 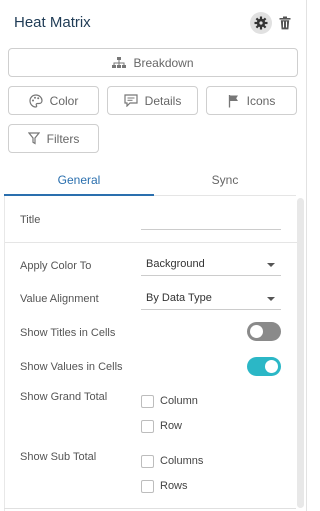 What do you see at coordinates (233, 100) in the screenshot?
I see `flag-icon` at bounding box center [233, 100].